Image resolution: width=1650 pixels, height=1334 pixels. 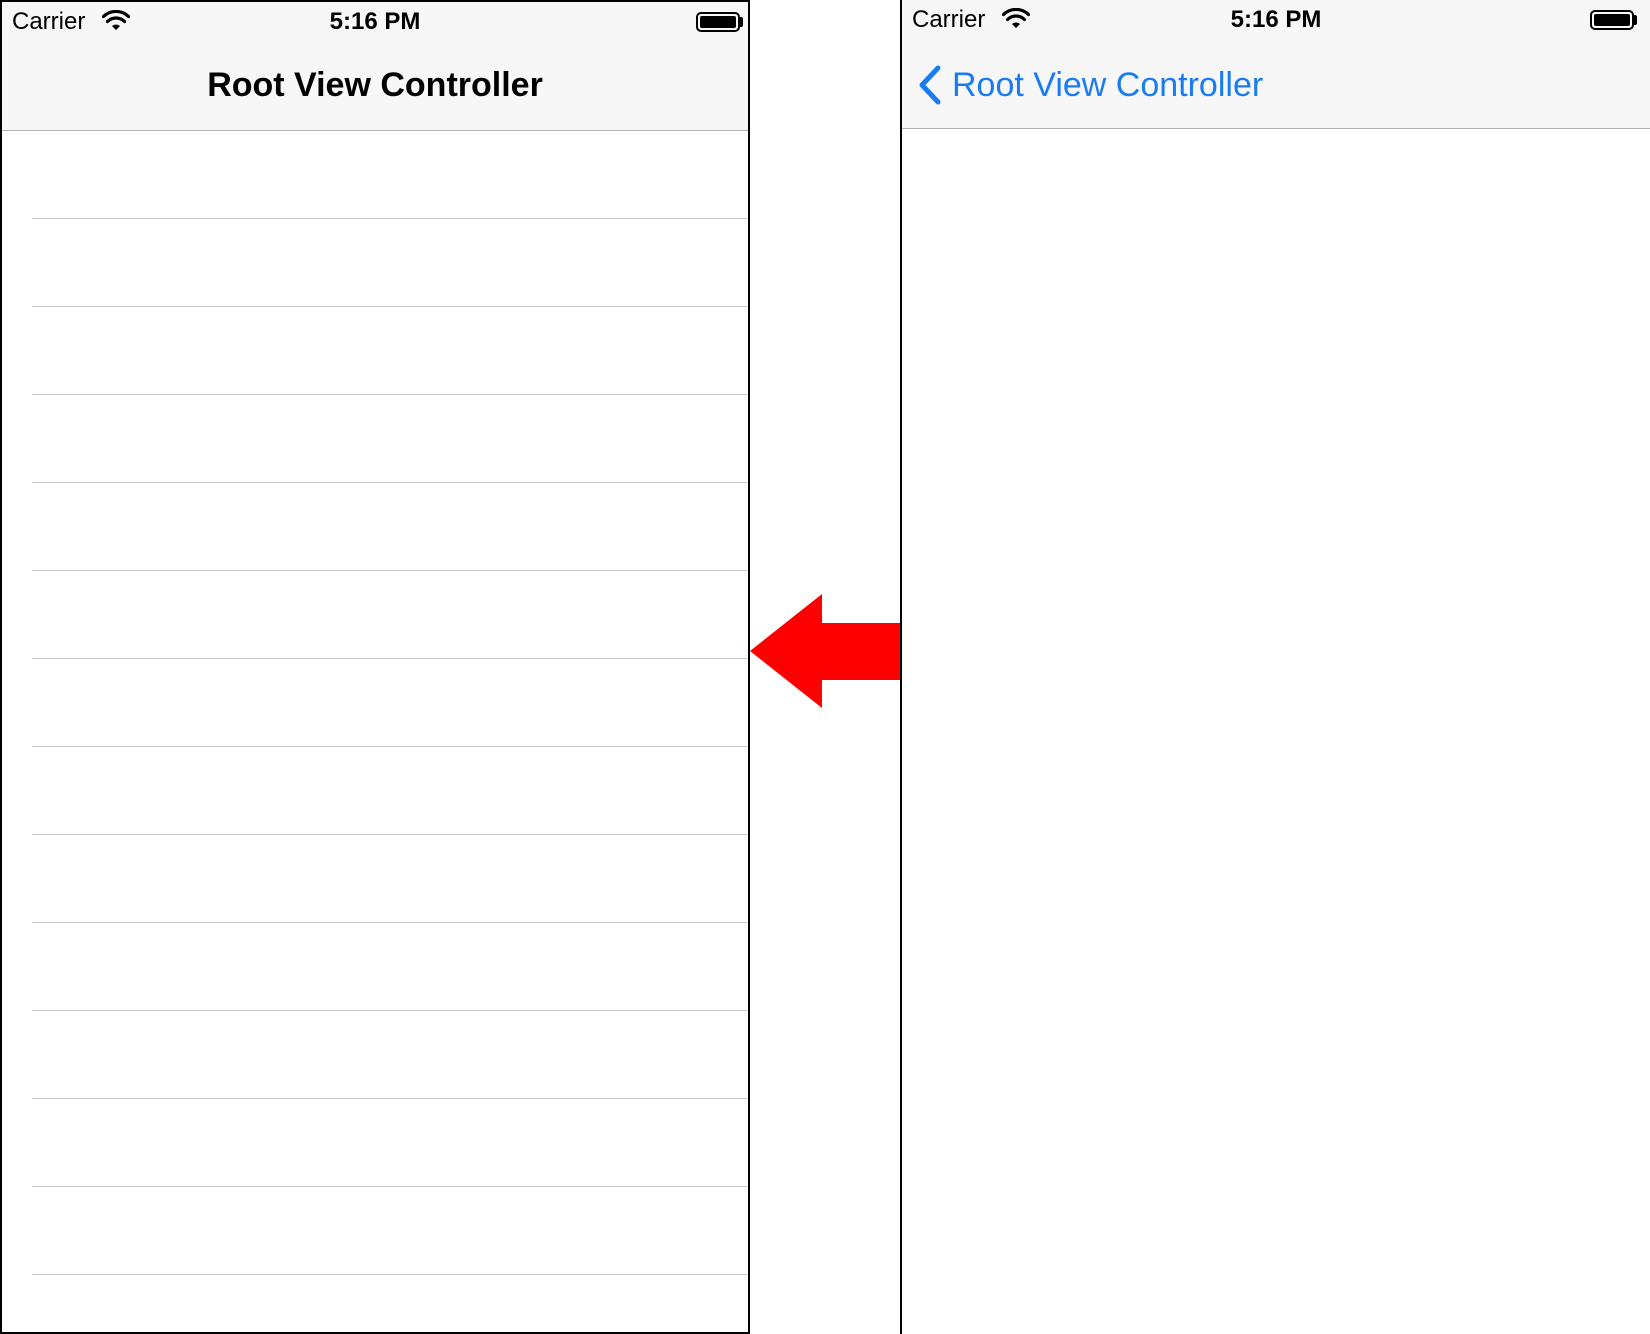 I want to click on back-button: Root View Controller, so click(x=1090, y=85).